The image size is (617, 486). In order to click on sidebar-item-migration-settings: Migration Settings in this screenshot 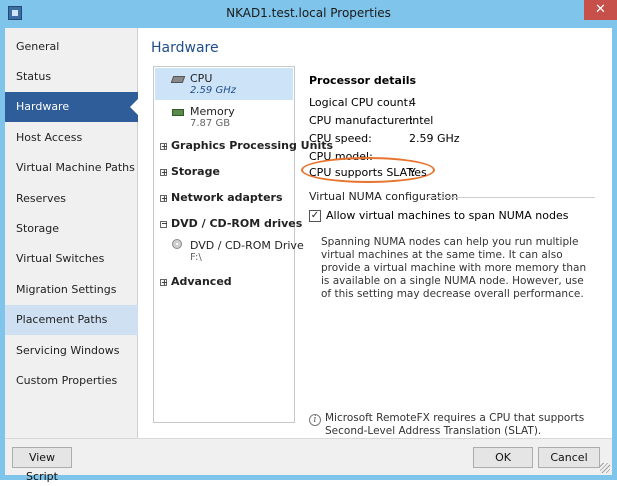, I will do `click(71, 290)`.